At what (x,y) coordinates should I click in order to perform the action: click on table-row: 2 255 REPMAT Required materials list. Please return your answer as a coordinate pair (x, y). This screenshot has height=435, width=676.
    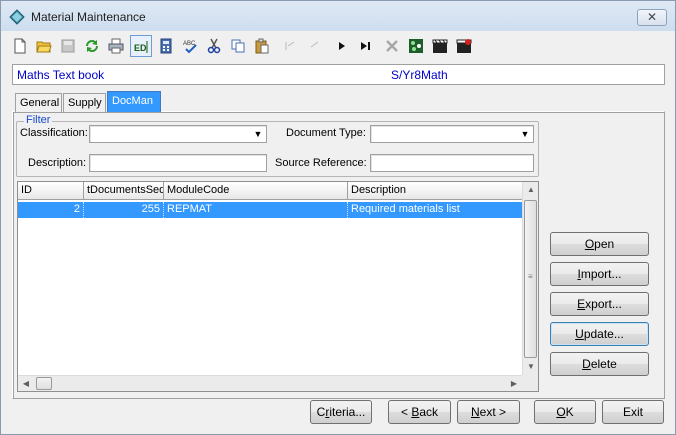
    Looking at the image, I should click on (270, 210).